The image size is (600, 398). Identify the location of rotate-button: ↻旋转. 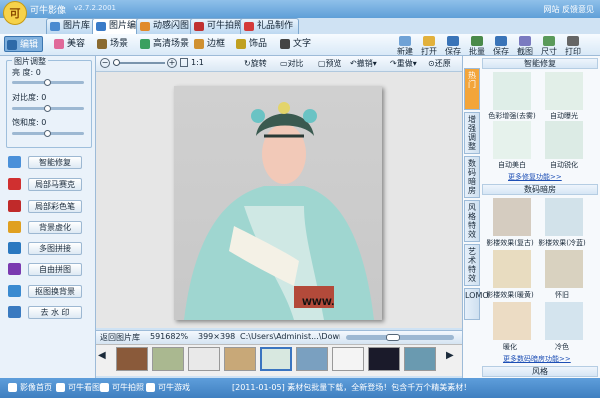
(255, 63).